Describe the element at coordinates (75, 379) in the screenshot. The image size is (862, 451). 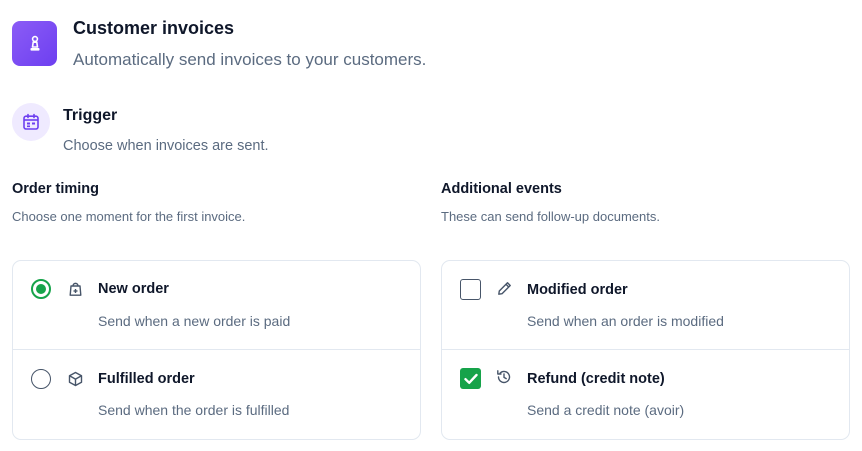
I see `package-icon` at that location.